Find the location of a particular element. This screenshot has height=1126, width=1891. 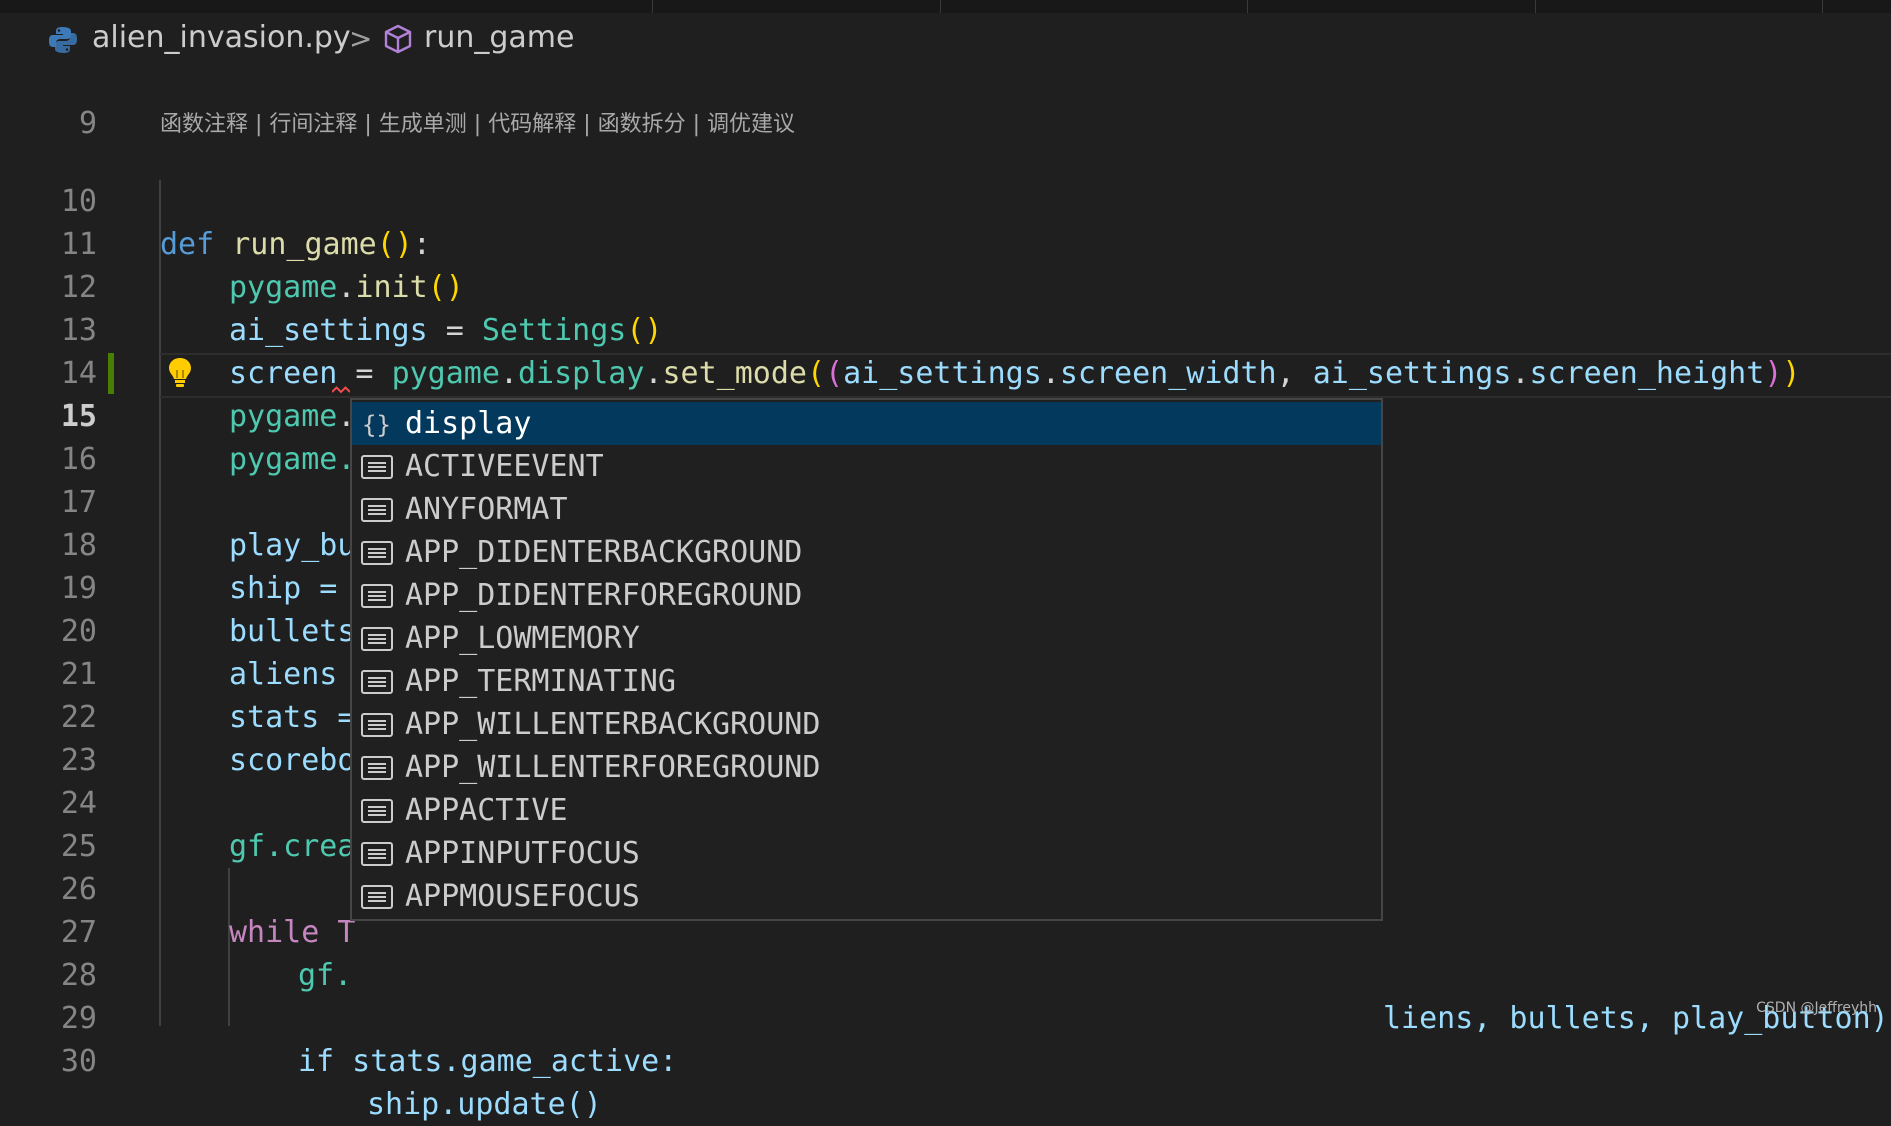

module-icon: {} is located at coordinates (376, 425).